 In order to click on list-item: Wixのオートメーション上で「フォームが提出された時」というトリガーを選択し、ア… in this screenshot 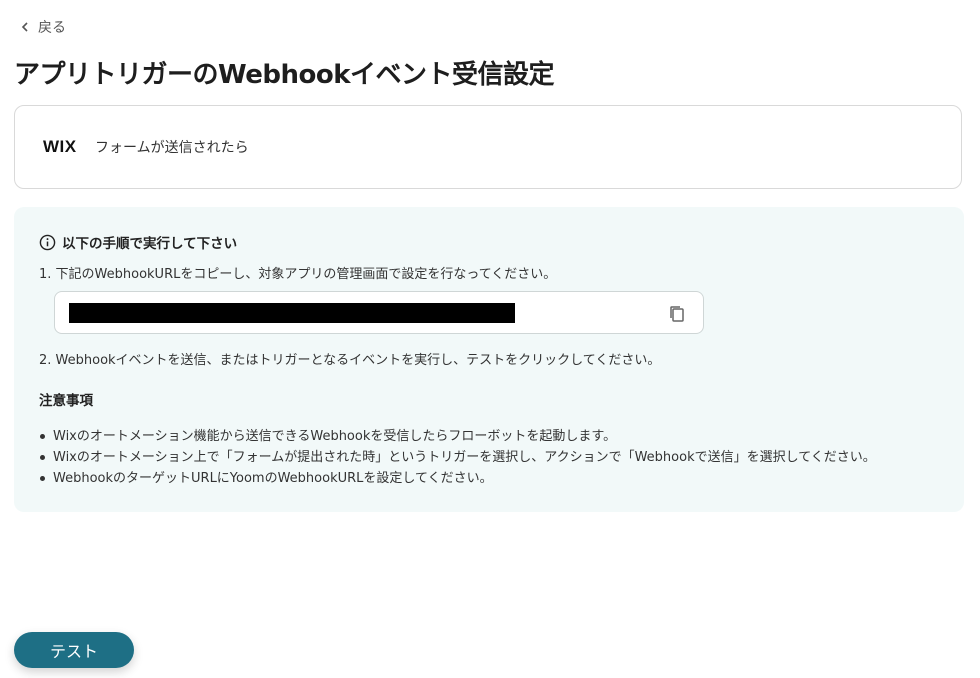, I will do `click(458, 457)`.